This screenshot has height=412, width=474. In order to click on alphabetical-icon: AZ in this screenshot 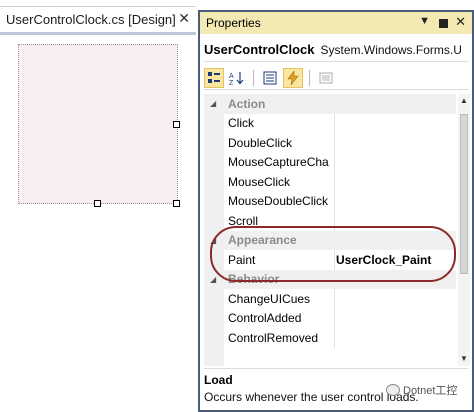, I will do `click(237, 78)`.